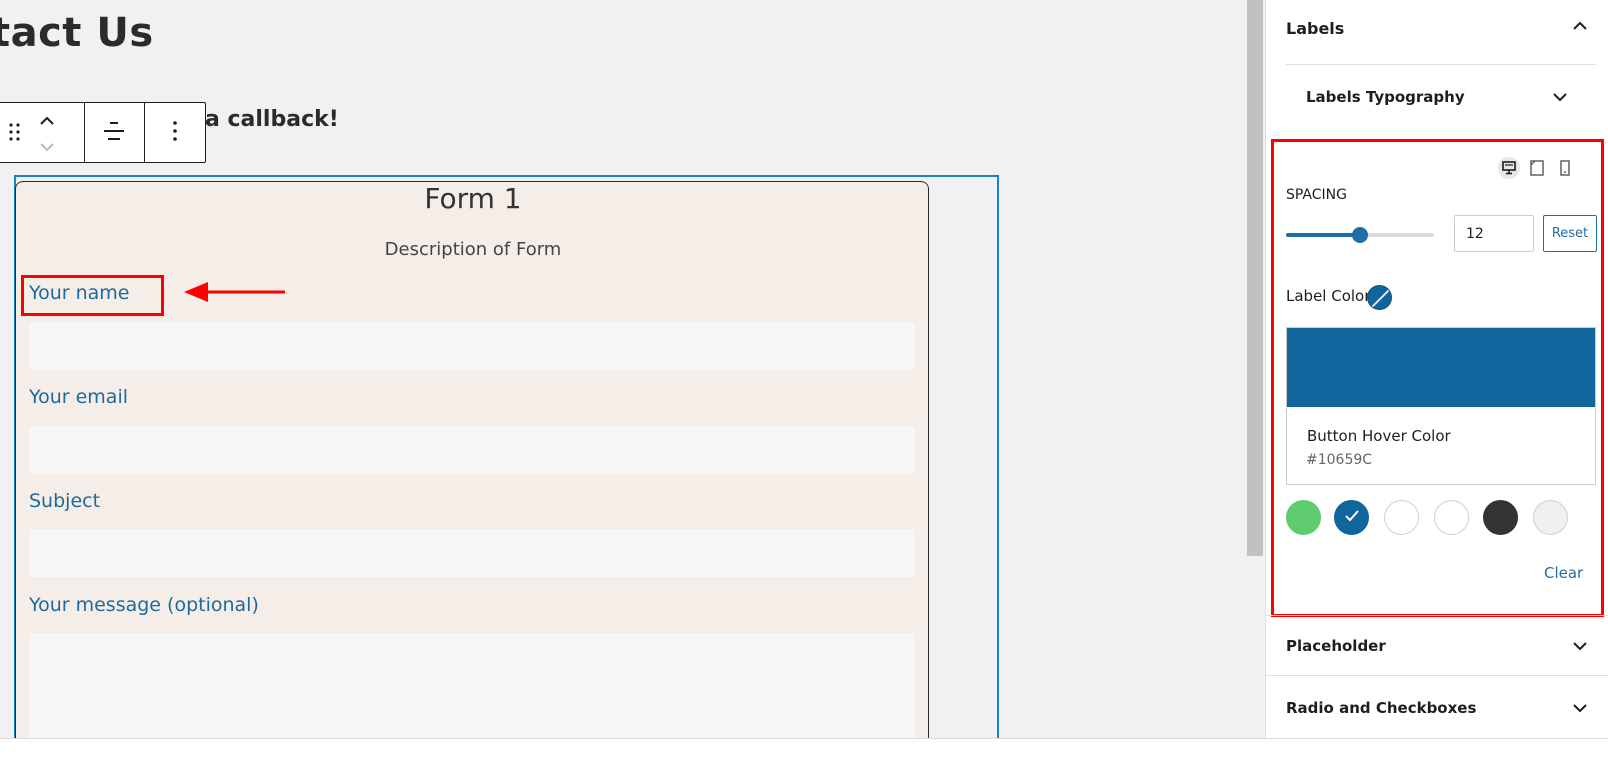 Image resolution: width=1608 pixels, height=781 pixels. I want to click on form-description: Description of Form, so click(473, 249).